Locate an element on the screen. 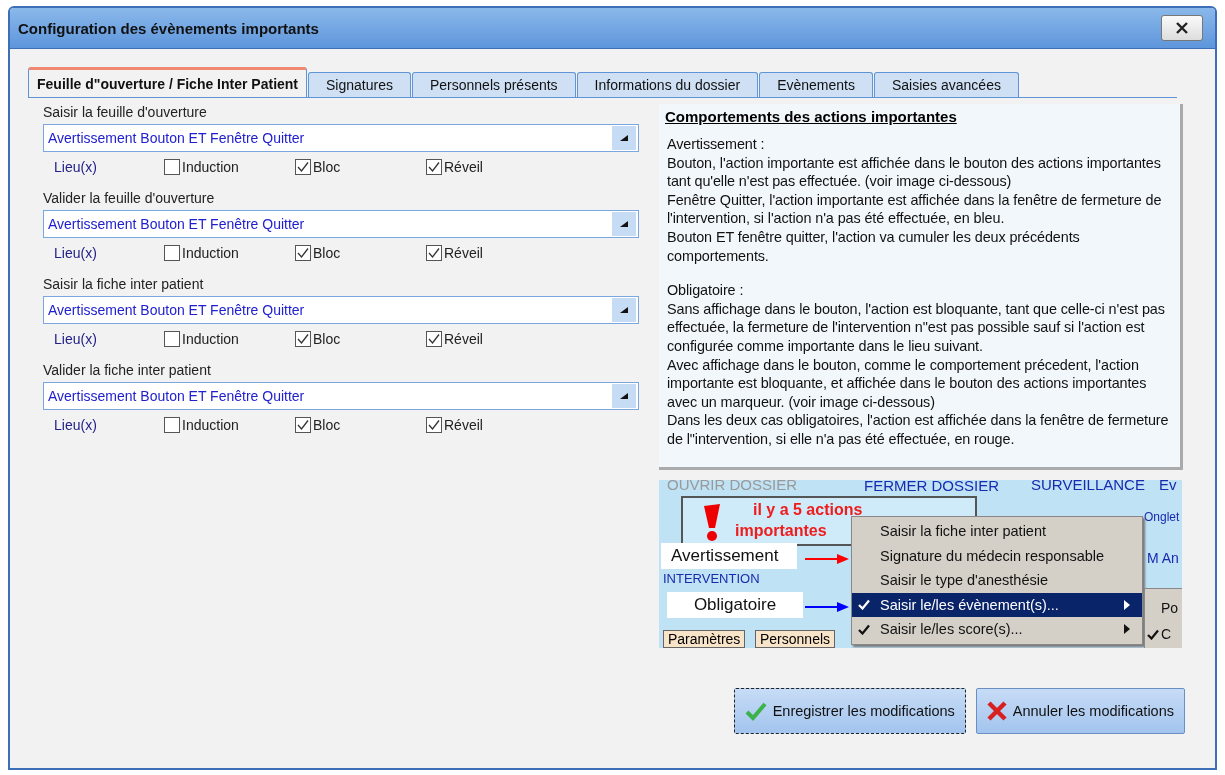 The width and height of the screenshot is (1225, 775). help-text: Obligatoire : is located at coordinates (706, 290).